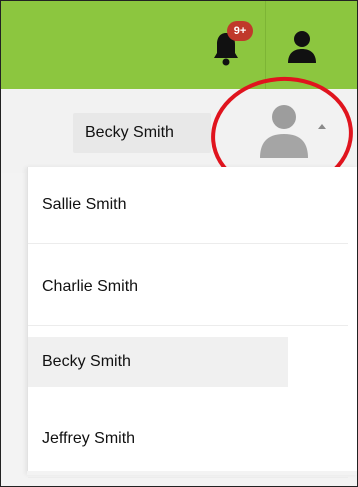  Describe the element at coordinates (265, 45) in the screenshot. I see `header-divider` at that location.